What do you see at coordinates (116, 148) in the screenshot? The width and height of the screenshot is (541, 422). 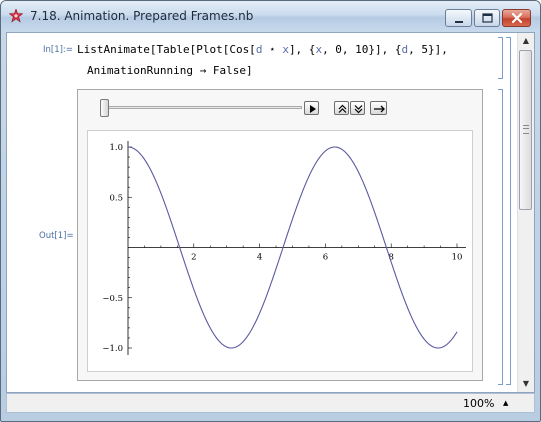 I see `y-tick-label: 1.0` at bounding box center [116, 148].